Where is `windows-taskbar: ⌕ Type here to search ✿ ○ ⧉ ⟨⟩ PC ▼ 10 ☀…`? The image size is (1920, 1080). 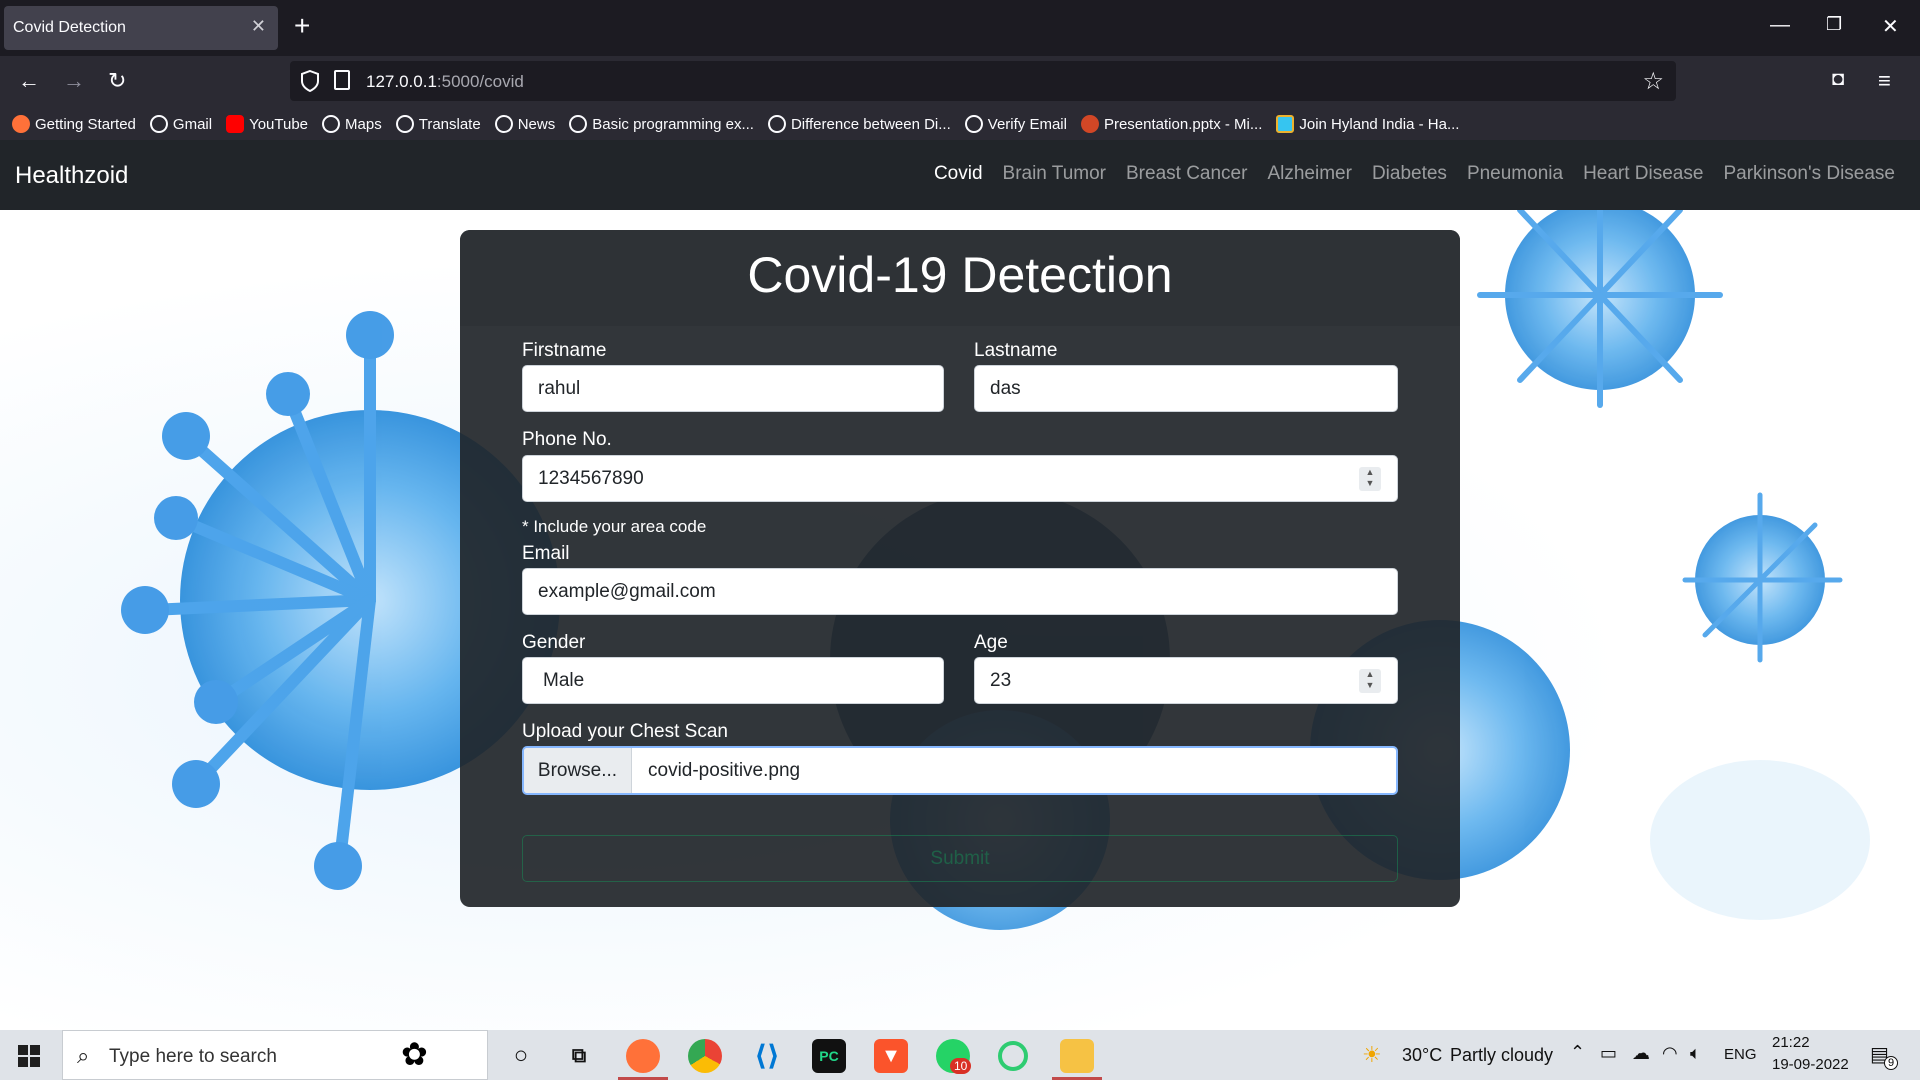
windows-taskbar: ⌕ Type here to search ✿ ○ ⧉ ⟨⟩ PC ▼ 10 ☀… is located at coordinates (960, 1055).